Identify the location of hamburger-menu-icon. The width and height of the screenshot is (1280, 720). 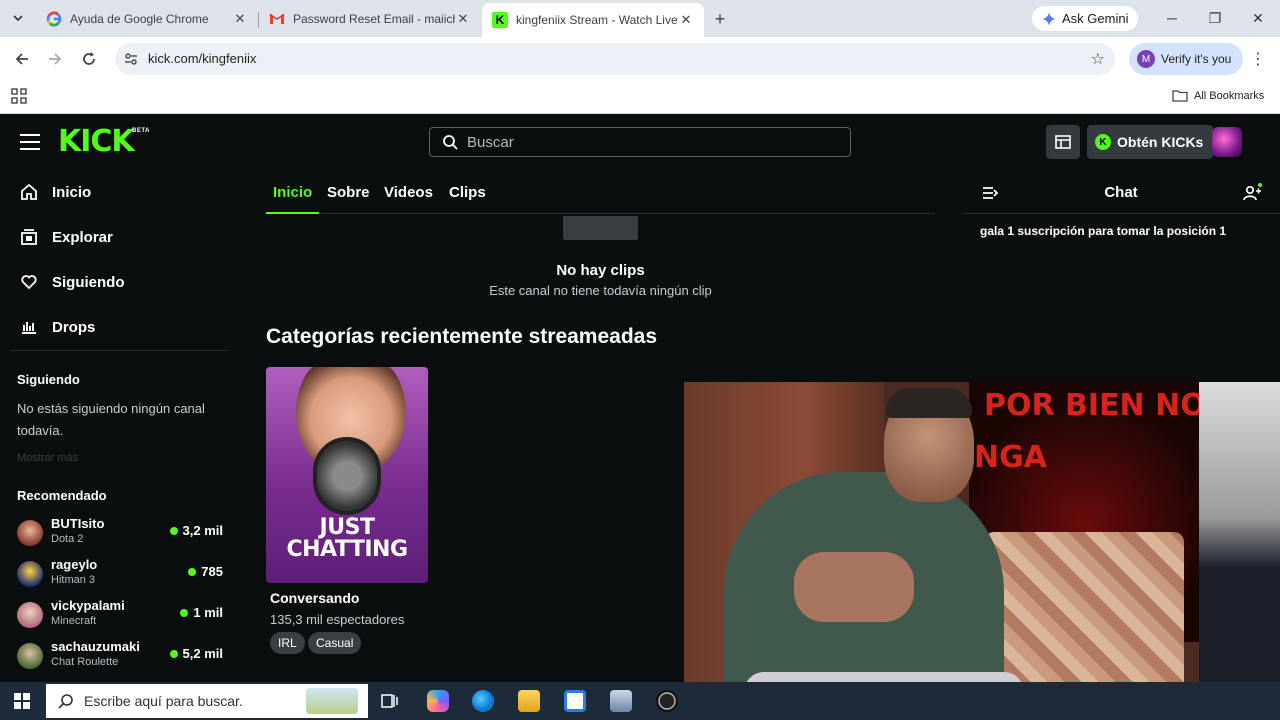
(30, 142).